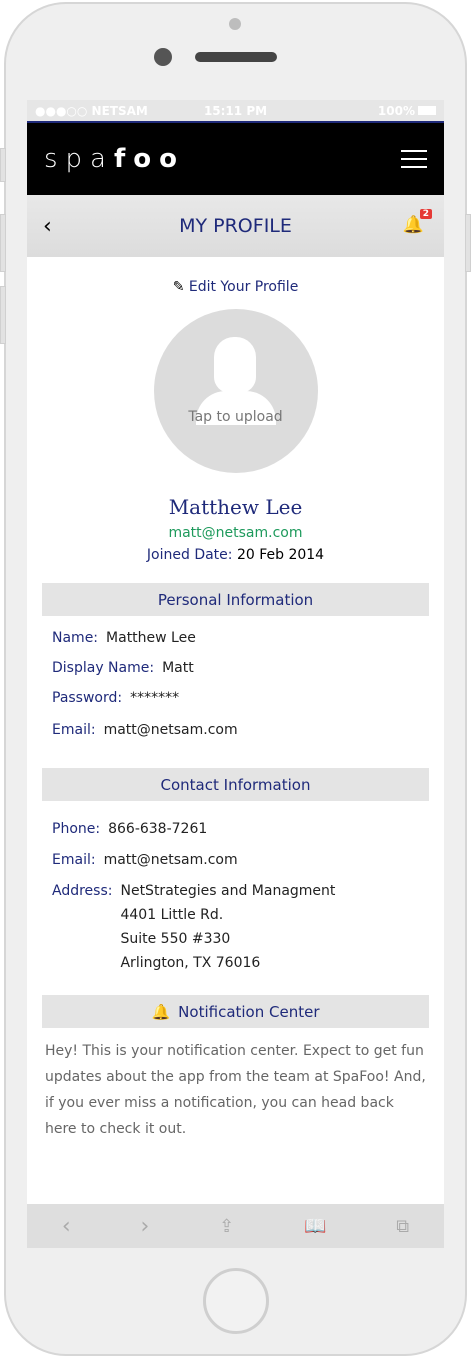  What do you see at coordinates (3, 315) in the screenshot?
I see `volume-down-button` at bounding box center [3, 315].